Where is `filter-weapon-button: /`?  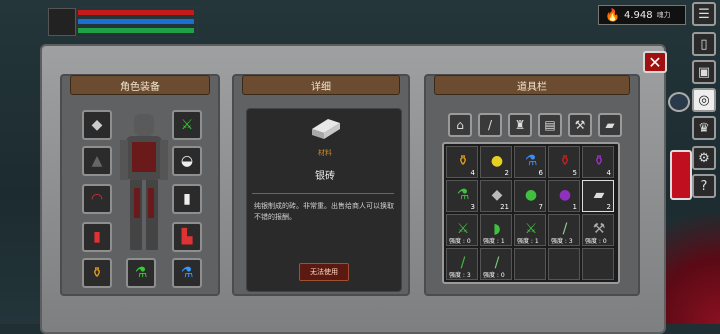 filter-weapon-button: / is located at coordinates (490, 125).